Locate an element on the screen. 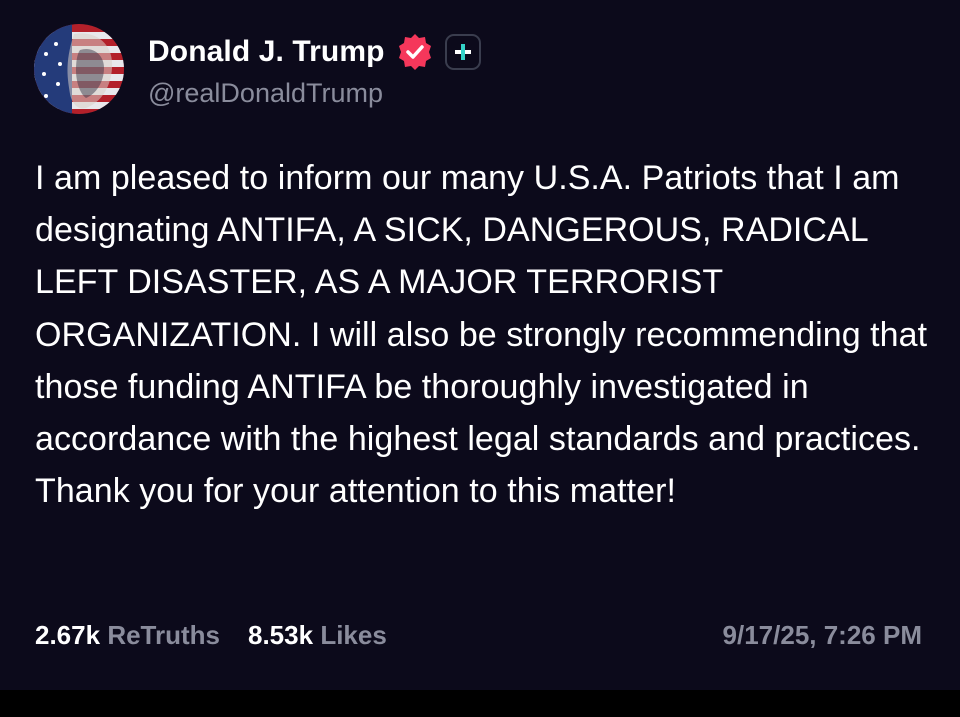 The width and height of the screenshot is (960, 717). truth-plus-icon is located at coordinates (462, 52).